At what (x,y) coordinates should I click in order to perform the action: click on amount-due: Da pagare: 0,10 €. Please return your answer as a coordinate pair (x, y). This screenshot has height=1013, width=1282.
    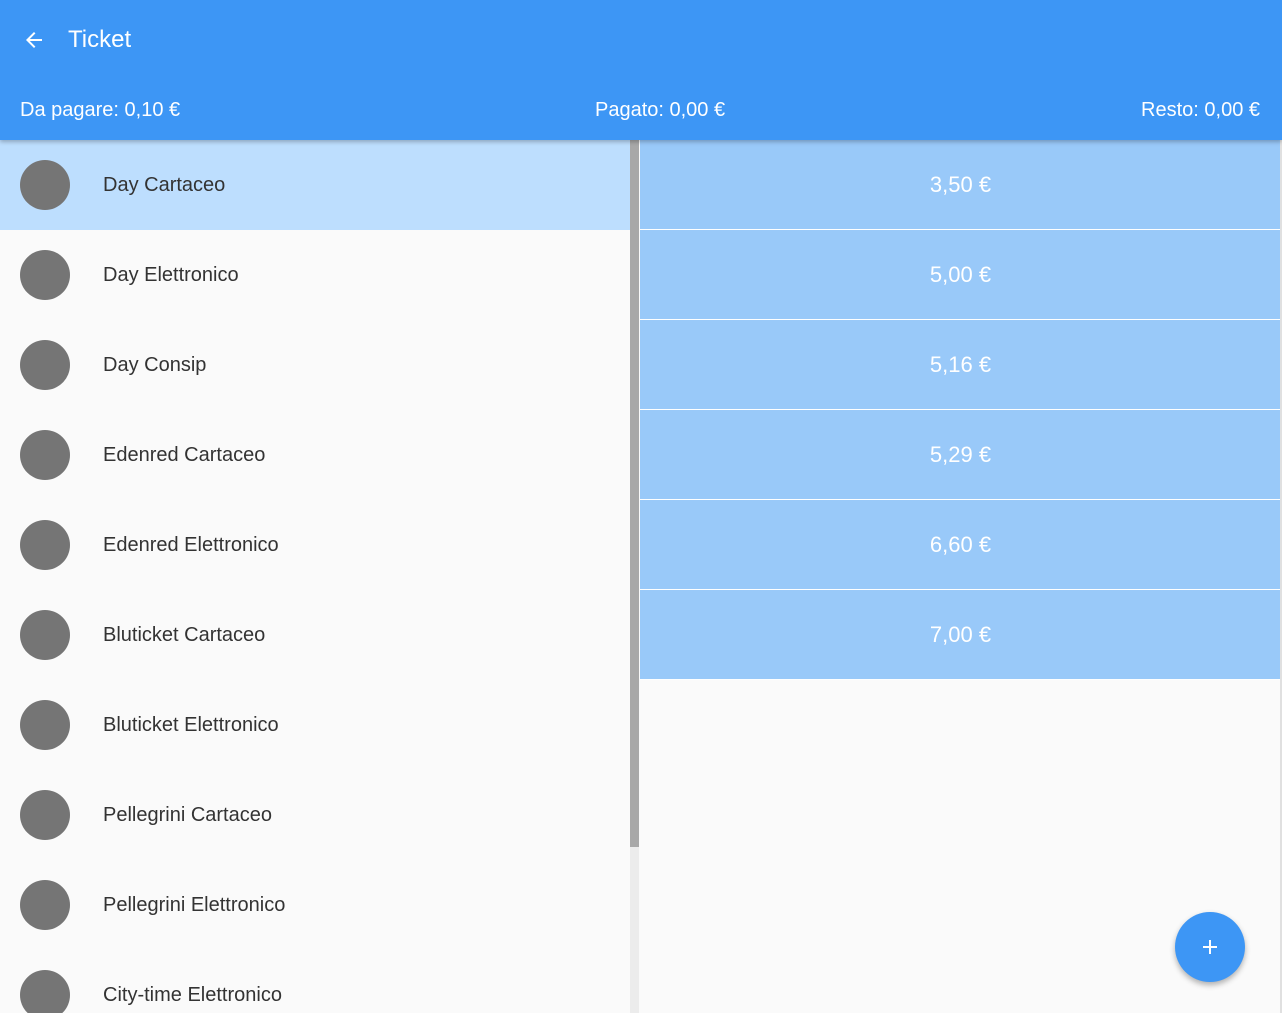
    Looking at the image, I should click on (100, 110).